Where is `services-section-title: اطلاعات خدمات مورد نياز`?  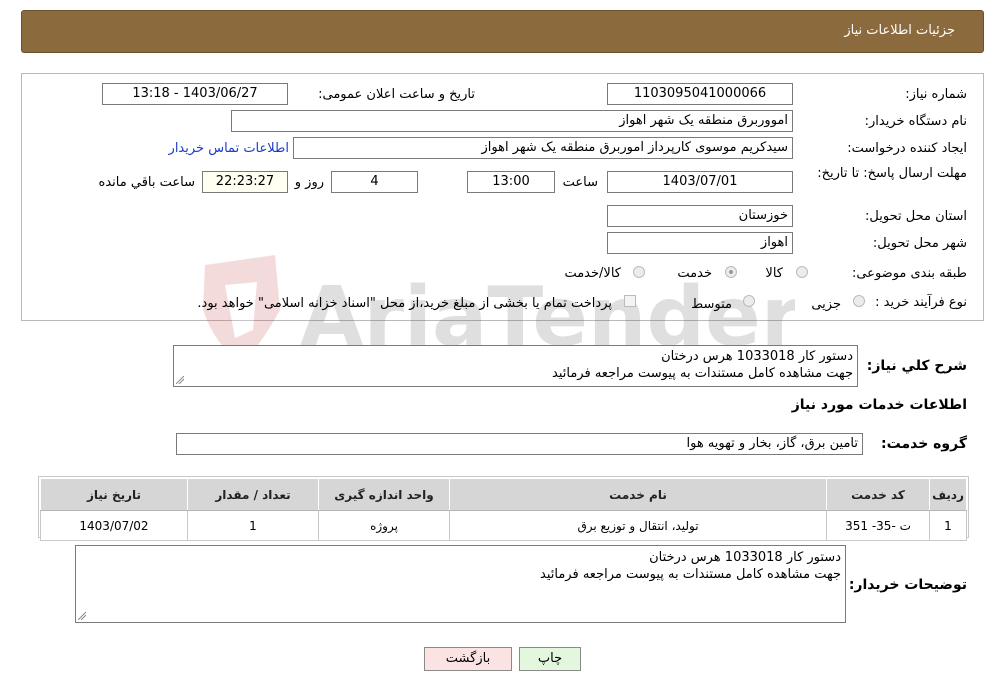
services-section-title: اطلاعات خدمات مورد نياز is located at coordinates (879, 405).